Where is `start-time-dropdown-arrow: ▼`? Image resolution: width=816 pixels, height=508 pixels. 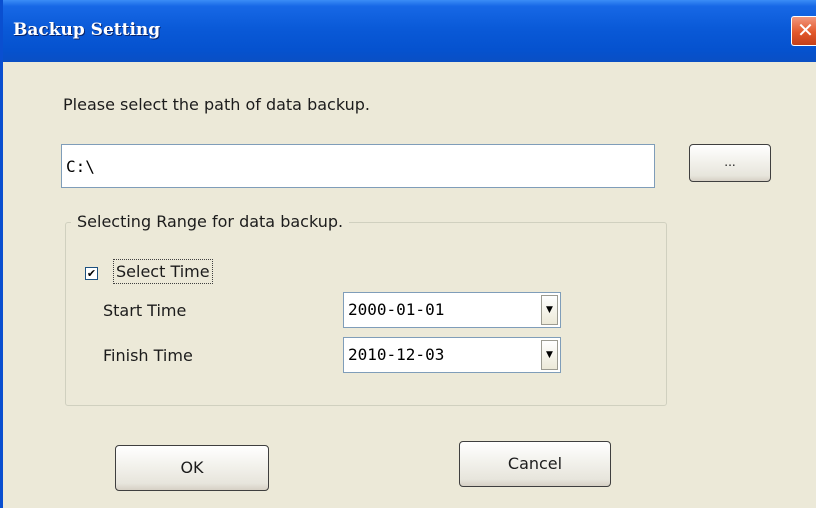
start-time-dropdown-arrow: ▼ is located at coordinates (549, 310).